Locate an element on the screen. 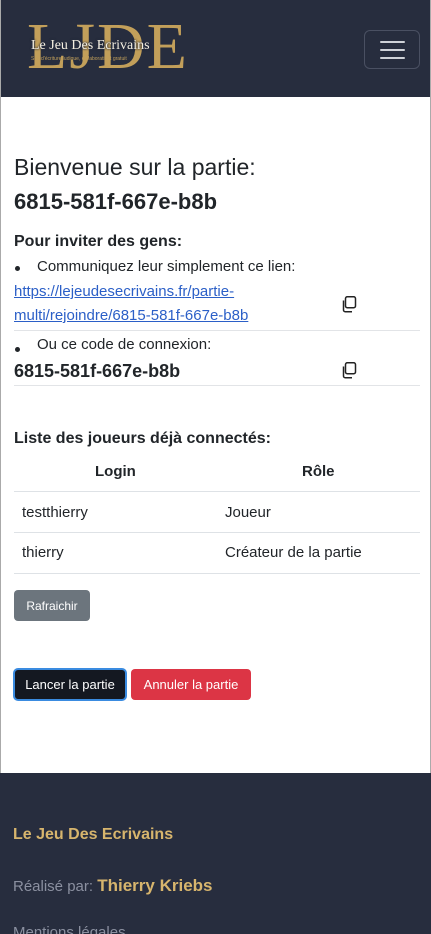 This screenshot has width=431, height=934. welcome-heading: Bienvenue sur la partie: is located at coordinates (135, 167).